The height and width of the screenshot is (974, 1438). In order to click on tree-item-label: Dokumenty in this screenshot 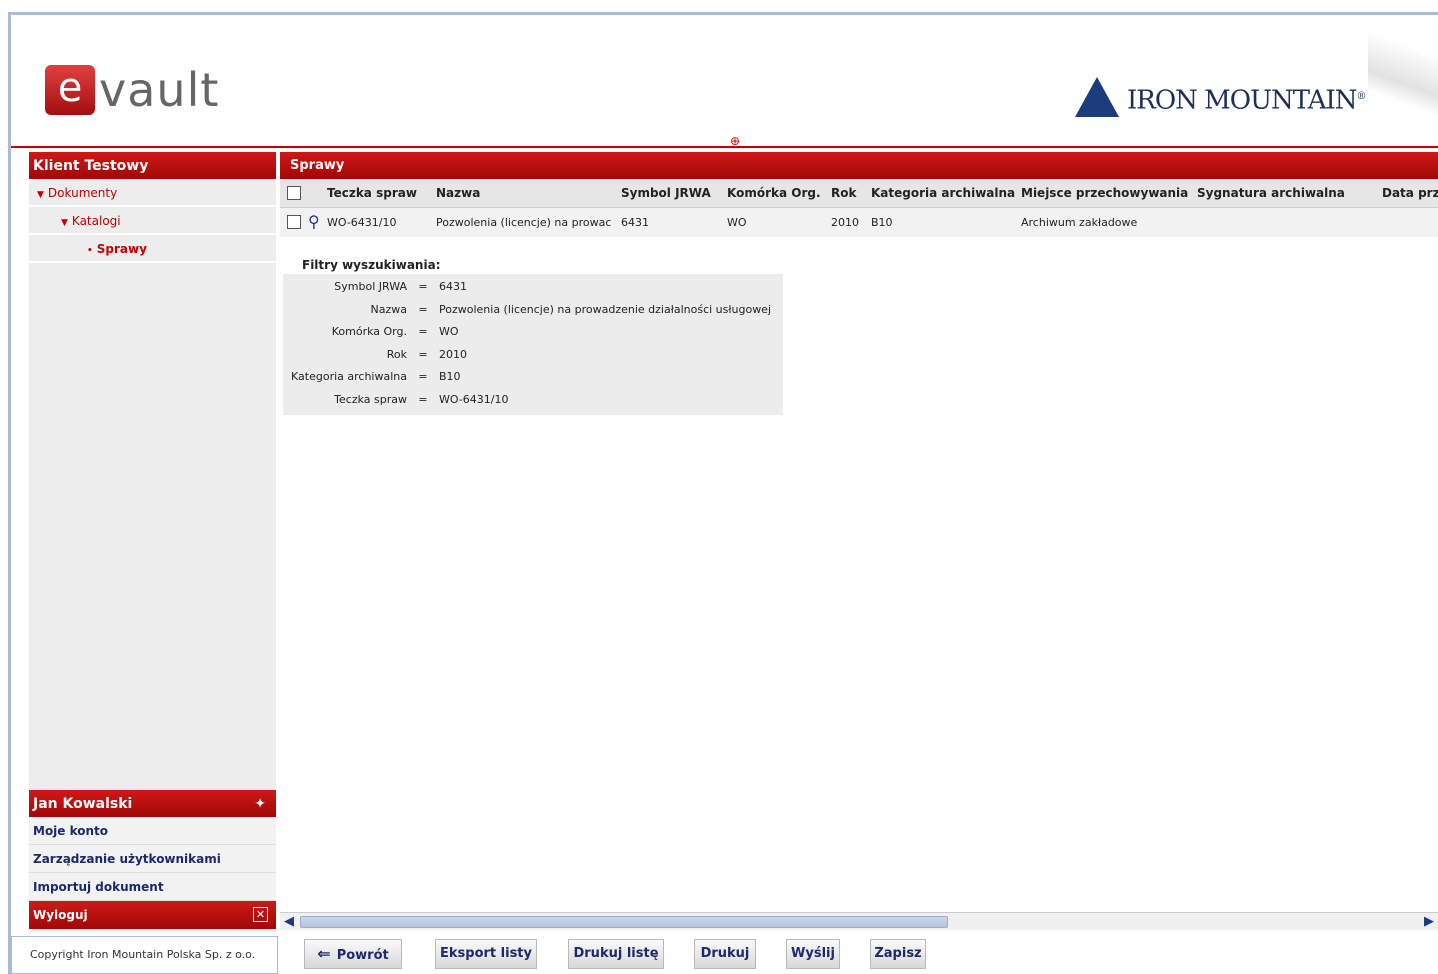, I will do `click(82, 193)`.